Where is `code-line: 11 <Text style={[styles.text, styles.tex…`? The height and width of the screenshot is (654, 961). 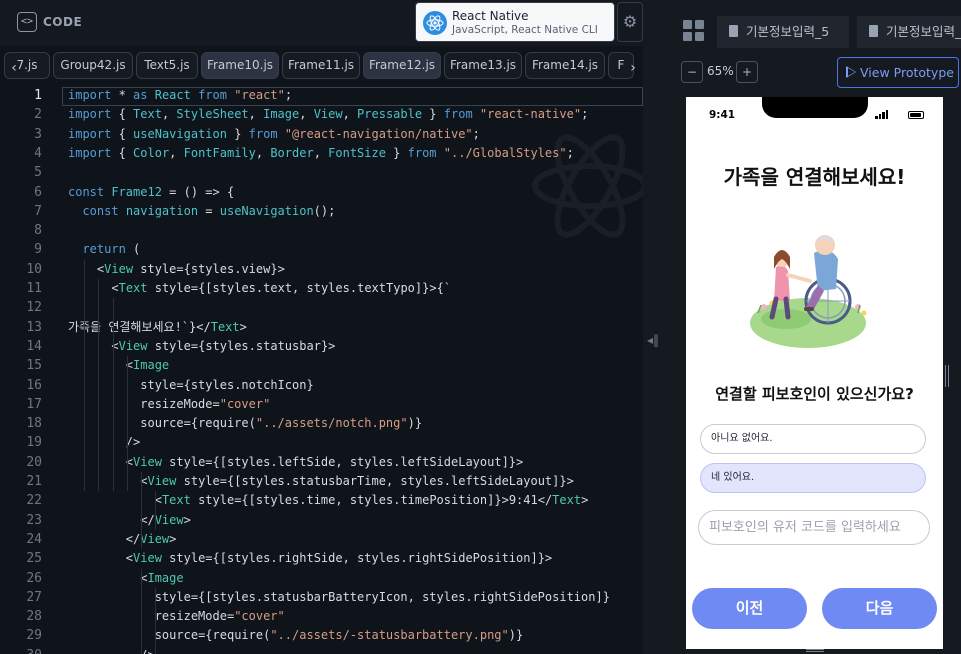
code-line: 11 <Text style={[styles.text, styles.tex… is located at coordinates (321, 288).